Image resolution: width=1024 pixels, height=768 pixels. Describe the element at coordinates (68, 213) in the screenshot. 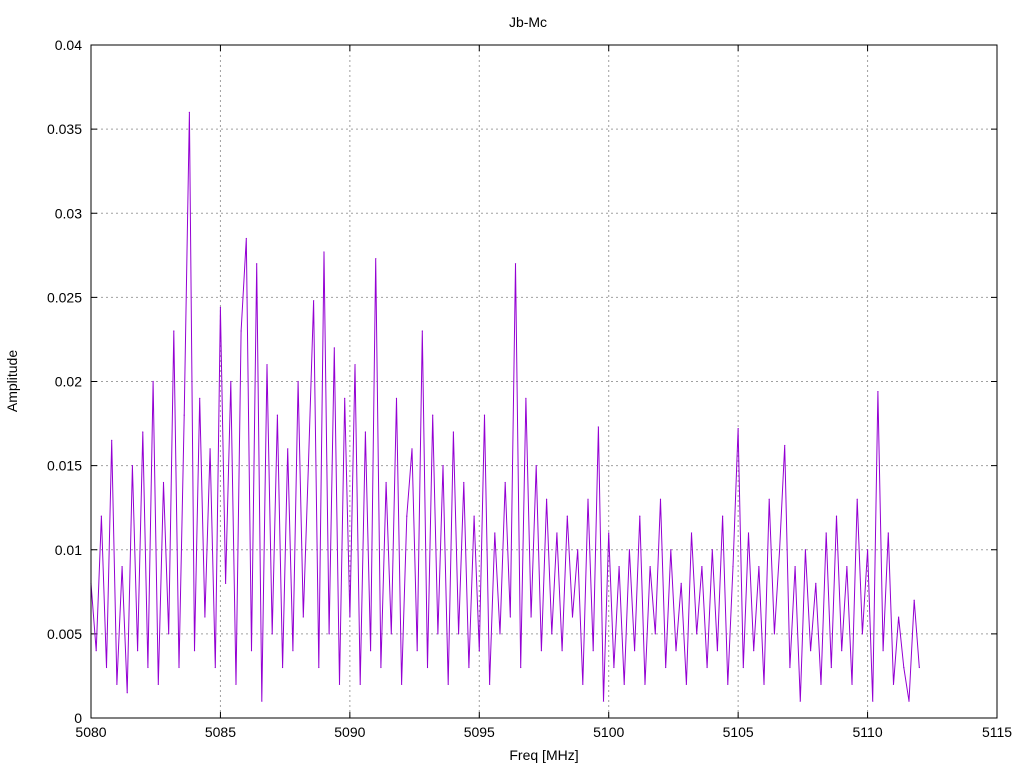

I see `y-tick-label: 0.03` at that location.